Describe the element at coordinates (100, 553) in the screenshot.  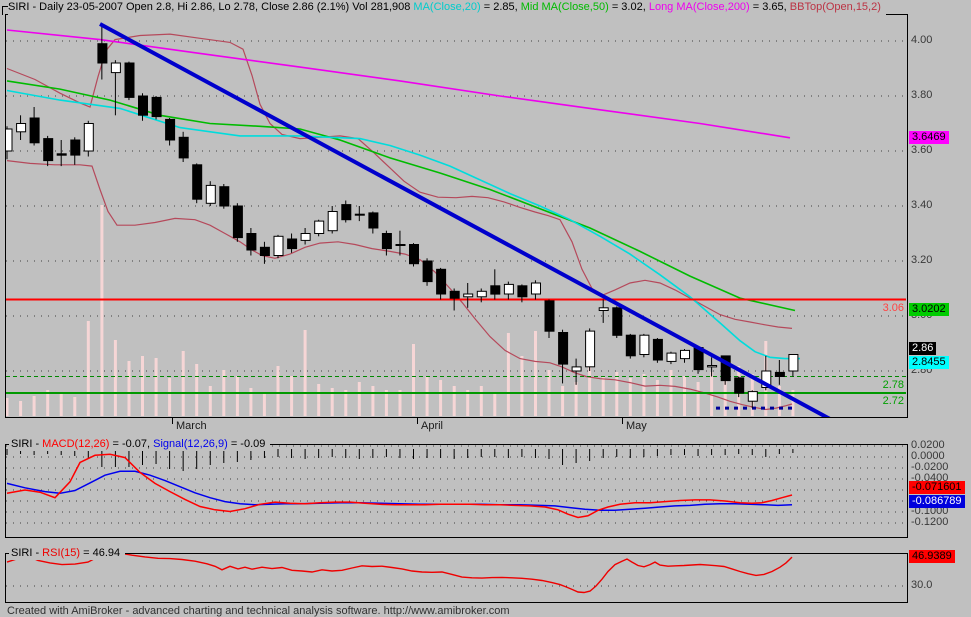
I see `panel-title-segment: = 46.94` at that location.